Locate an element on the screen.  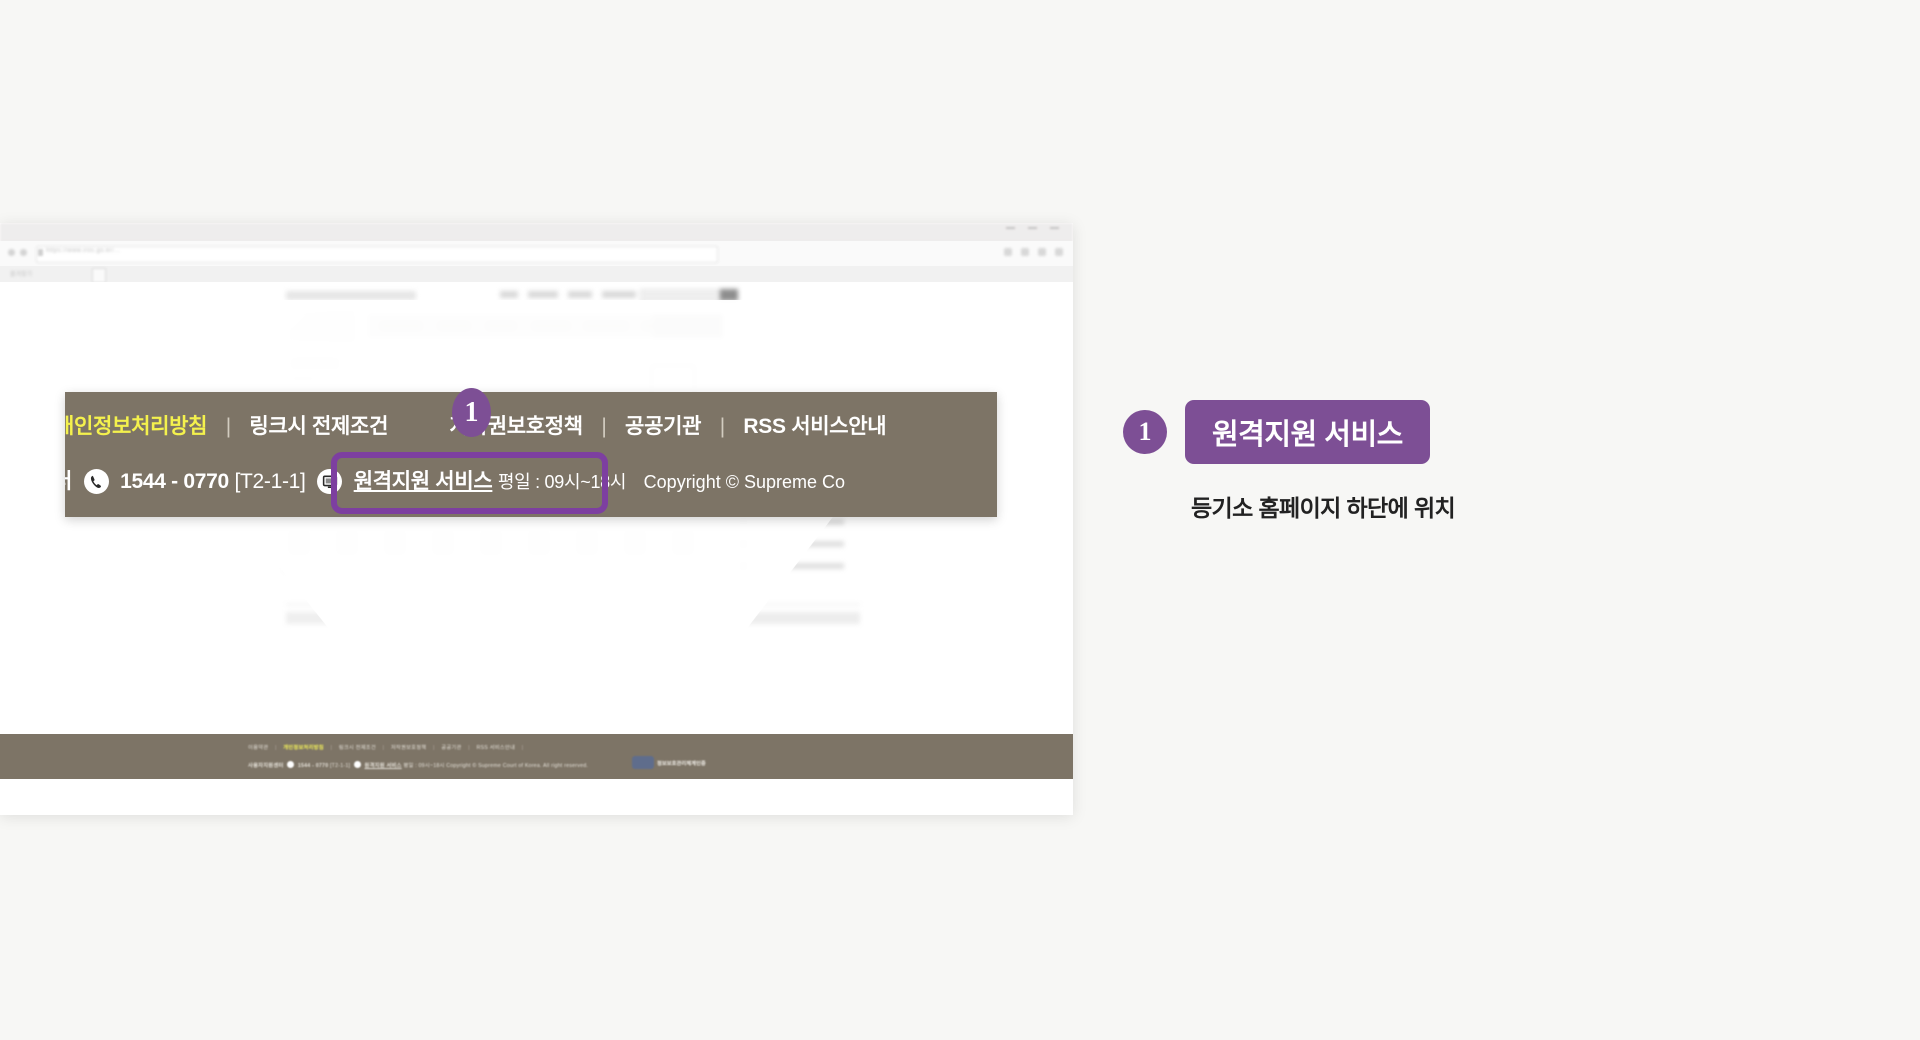
support-extension: [T2-1-1] is located at coordinates (340, 766).